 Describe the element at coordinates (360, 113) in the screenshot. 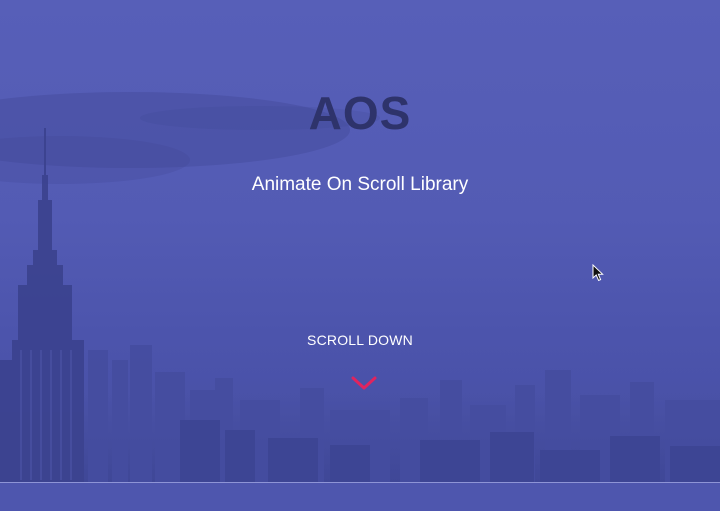

I see `page-title: AOS` at that location.